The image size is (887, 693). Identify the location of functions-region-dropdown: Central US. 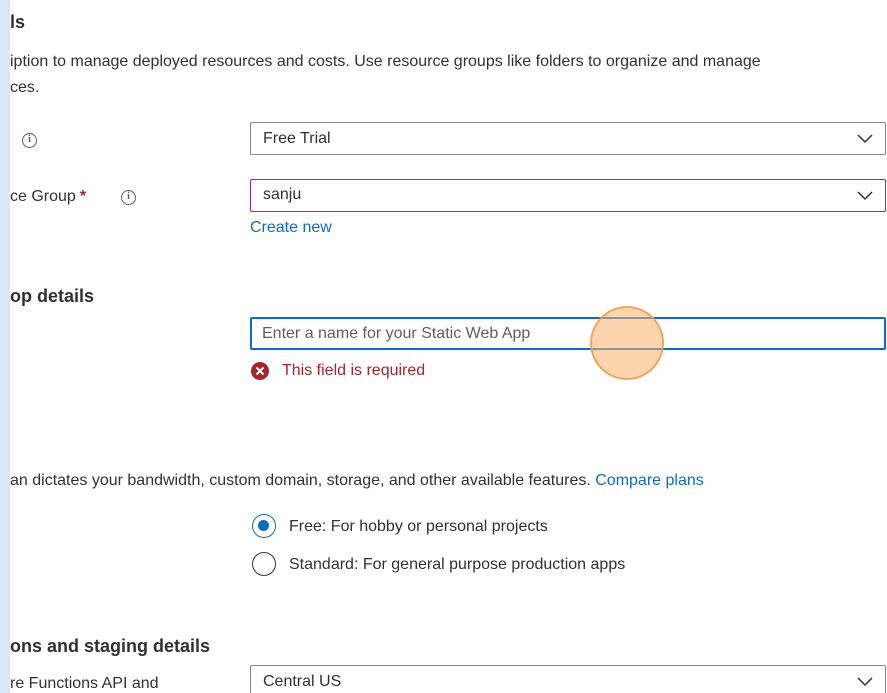
(568, 679).